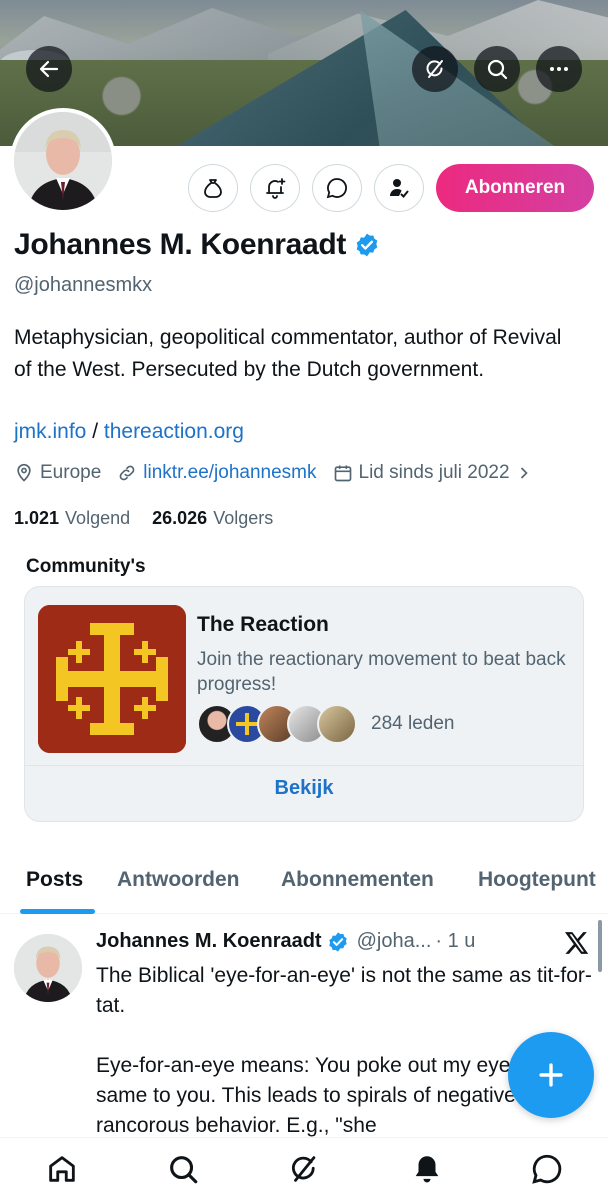  Describe the element at coordinates (180, 244) in the screenshot. I see `profile-name-text: Johannes M. Koenraadt` at that location.